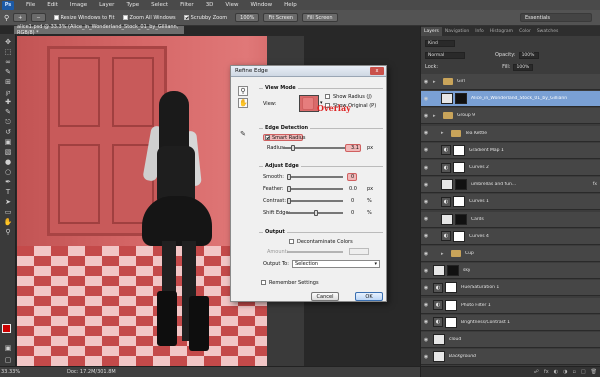 The height and width of the screenshot is (377, 600). Describe the element at coordinates (352, 177) in the screenshot. I see `smooth-value: 0` at that location.